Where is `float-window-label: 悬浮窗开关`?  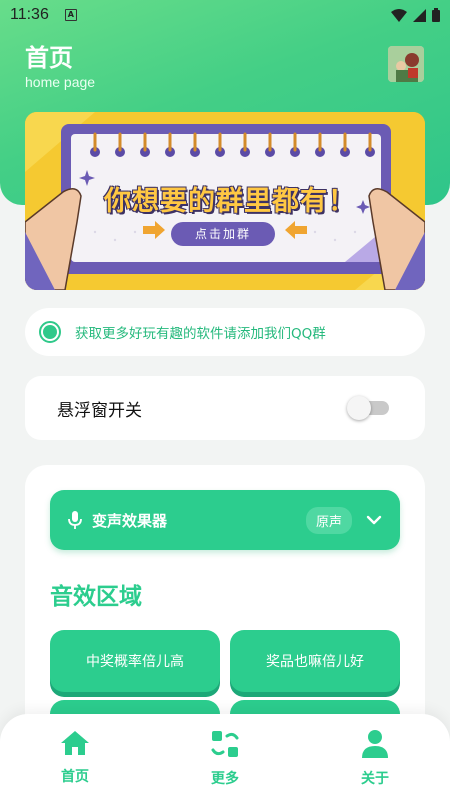
float-window-label: 悬浮窗开关 is located at coordinates (99, 410).